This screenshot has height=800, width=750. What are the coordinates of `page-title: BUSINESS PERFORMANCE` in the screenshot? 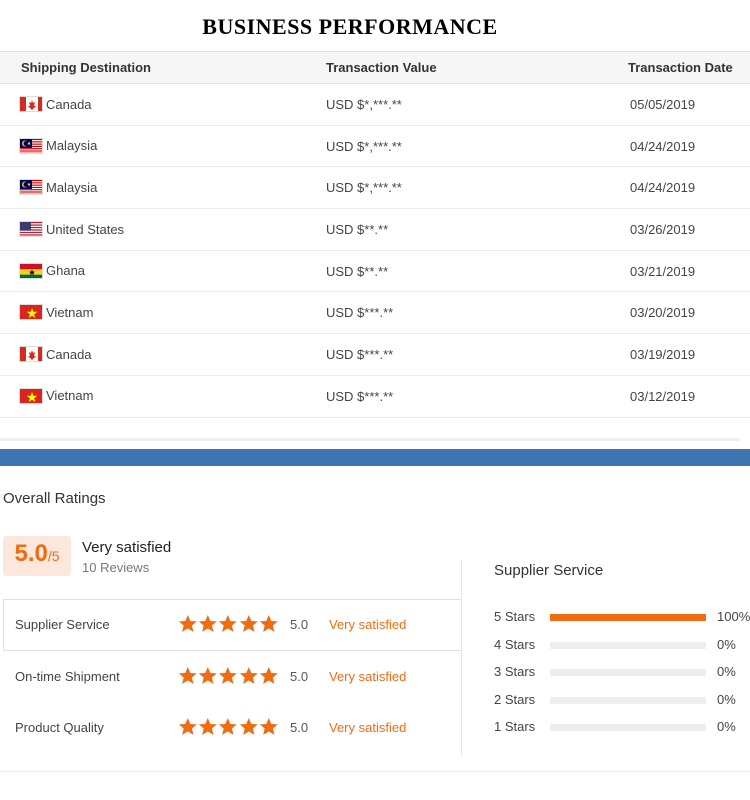 It's located at (350, 26).